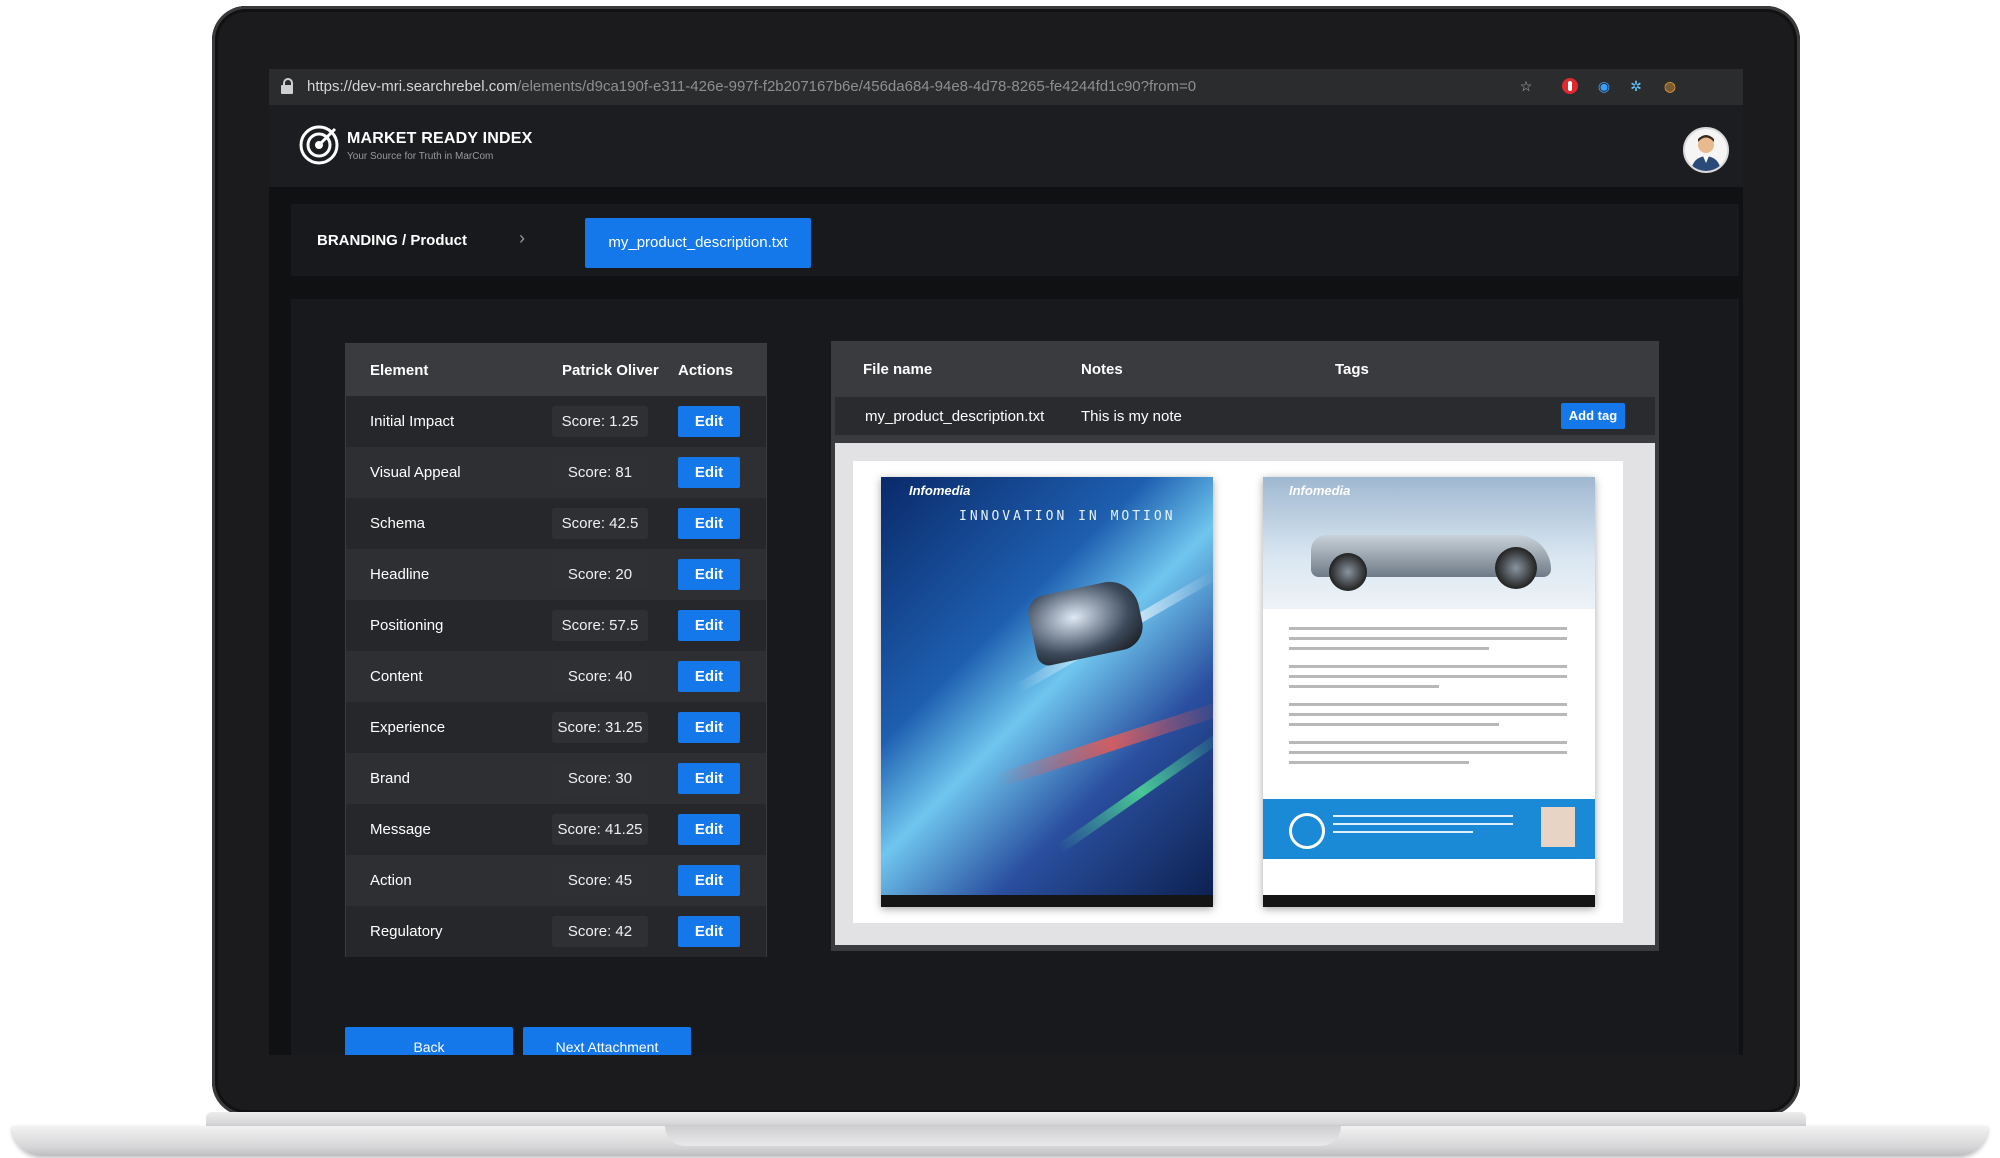  Describe the element at coordinates (898, 369) in the screenshot. I see `header-file-name: File name` at that location.